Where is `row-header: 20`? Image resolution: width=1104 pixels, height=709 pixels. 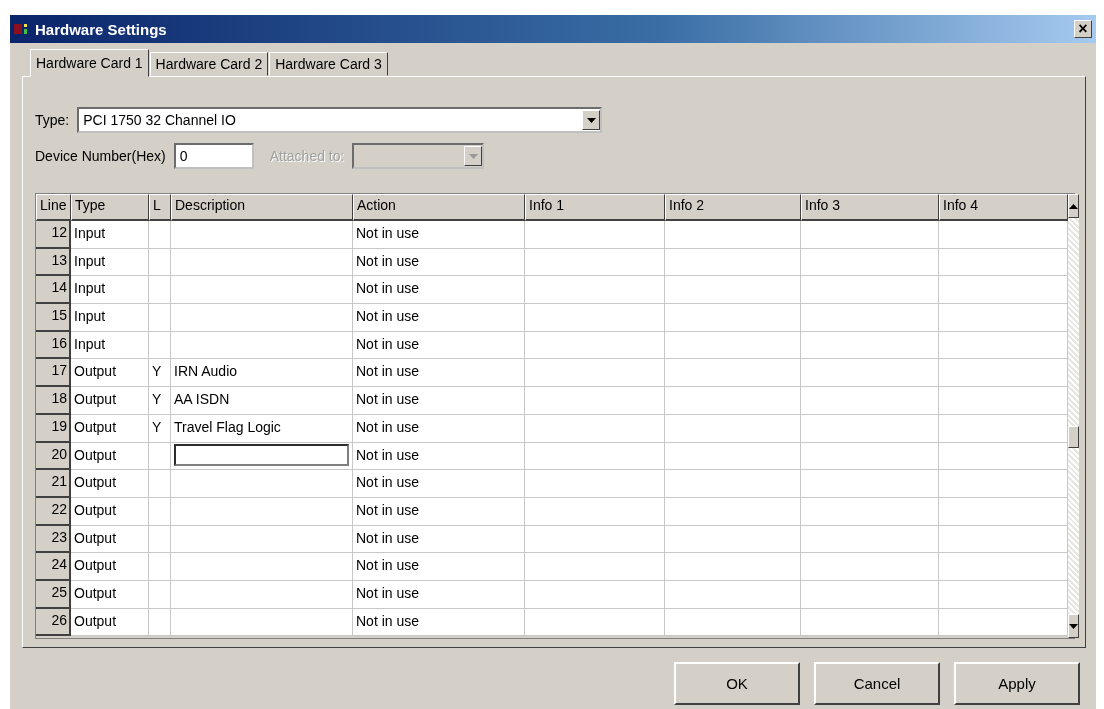 row-header: 20 is located at coordinates (53, 456).